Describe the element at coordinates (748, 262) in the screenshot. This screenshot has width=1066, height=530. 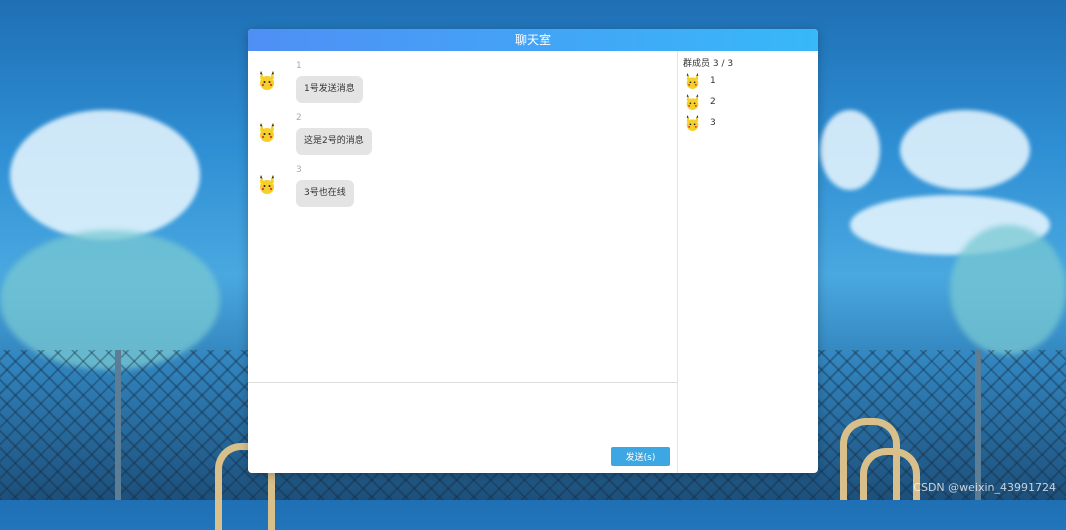
I see `member-panel: 群成员 3 / 3 1 2 3` at that location.